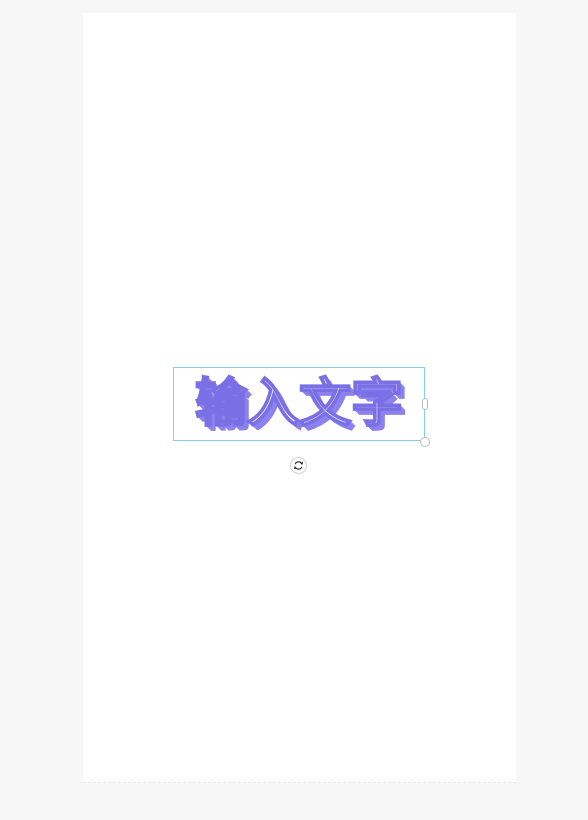 The image size is (588, 820). I want to click on rotate-button, so click(298, 465).